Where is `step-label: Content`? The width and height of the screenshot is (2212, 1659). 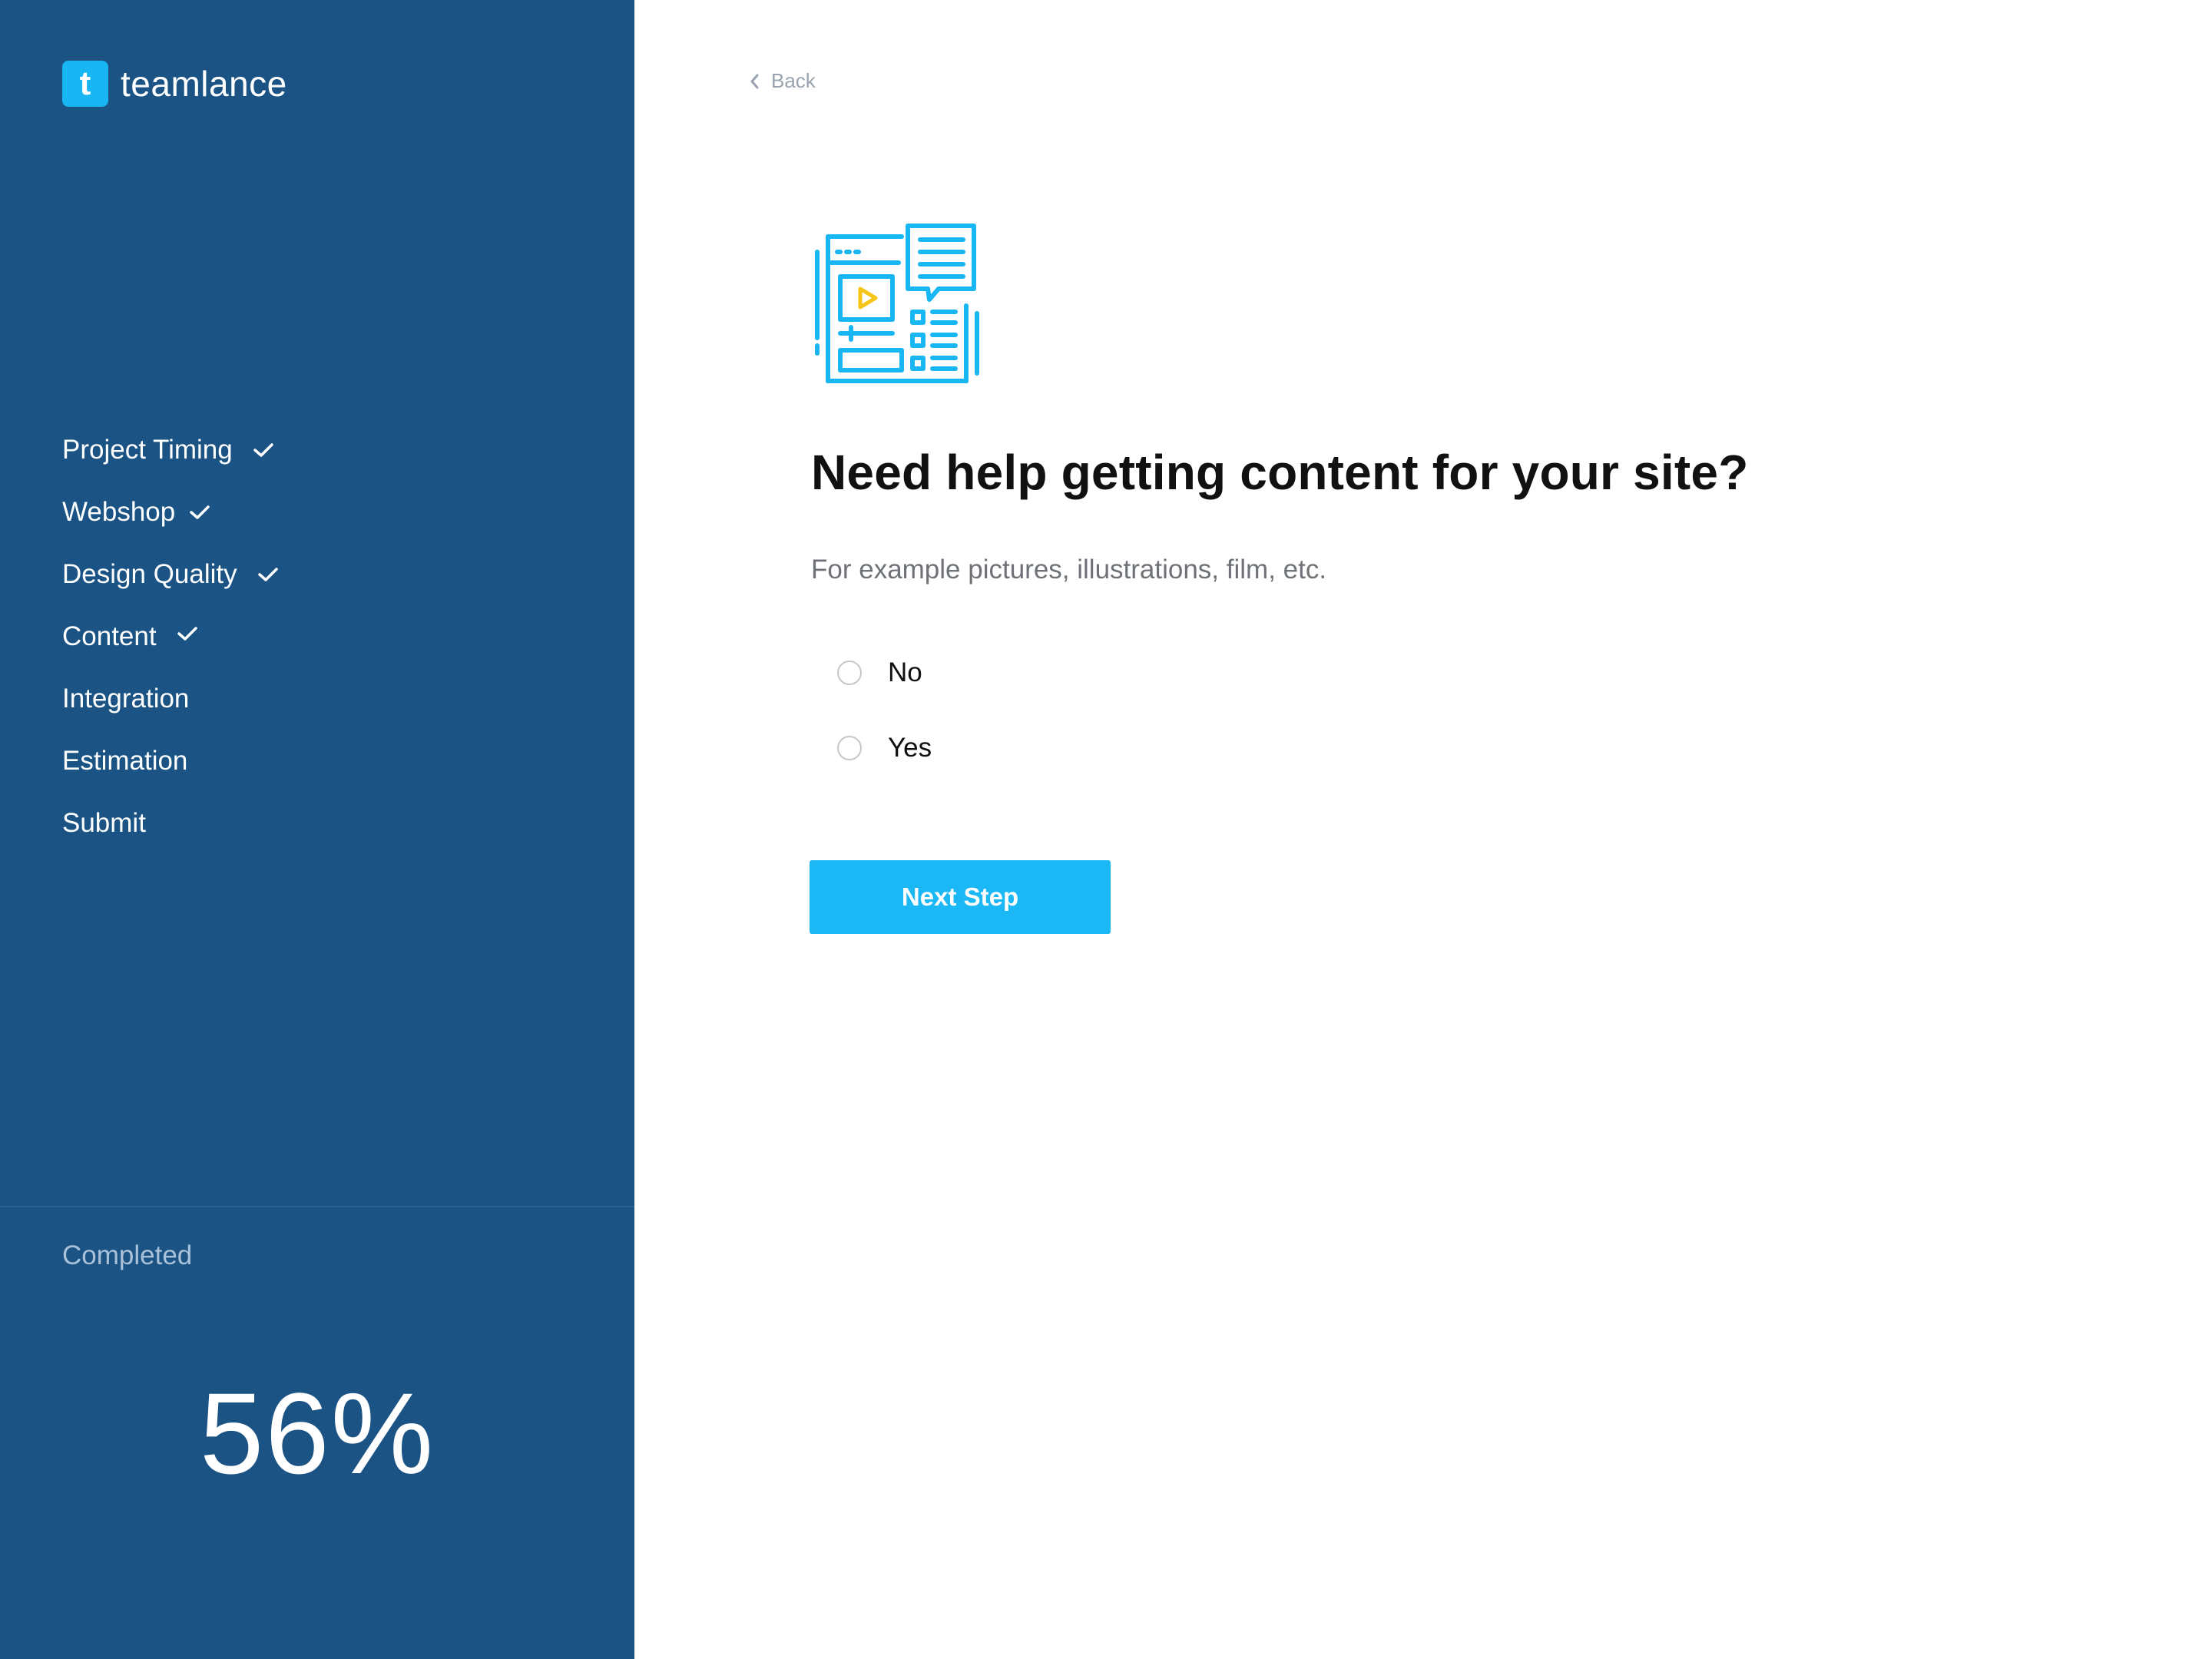
step-label: Content is located at coordinates (109, 636).